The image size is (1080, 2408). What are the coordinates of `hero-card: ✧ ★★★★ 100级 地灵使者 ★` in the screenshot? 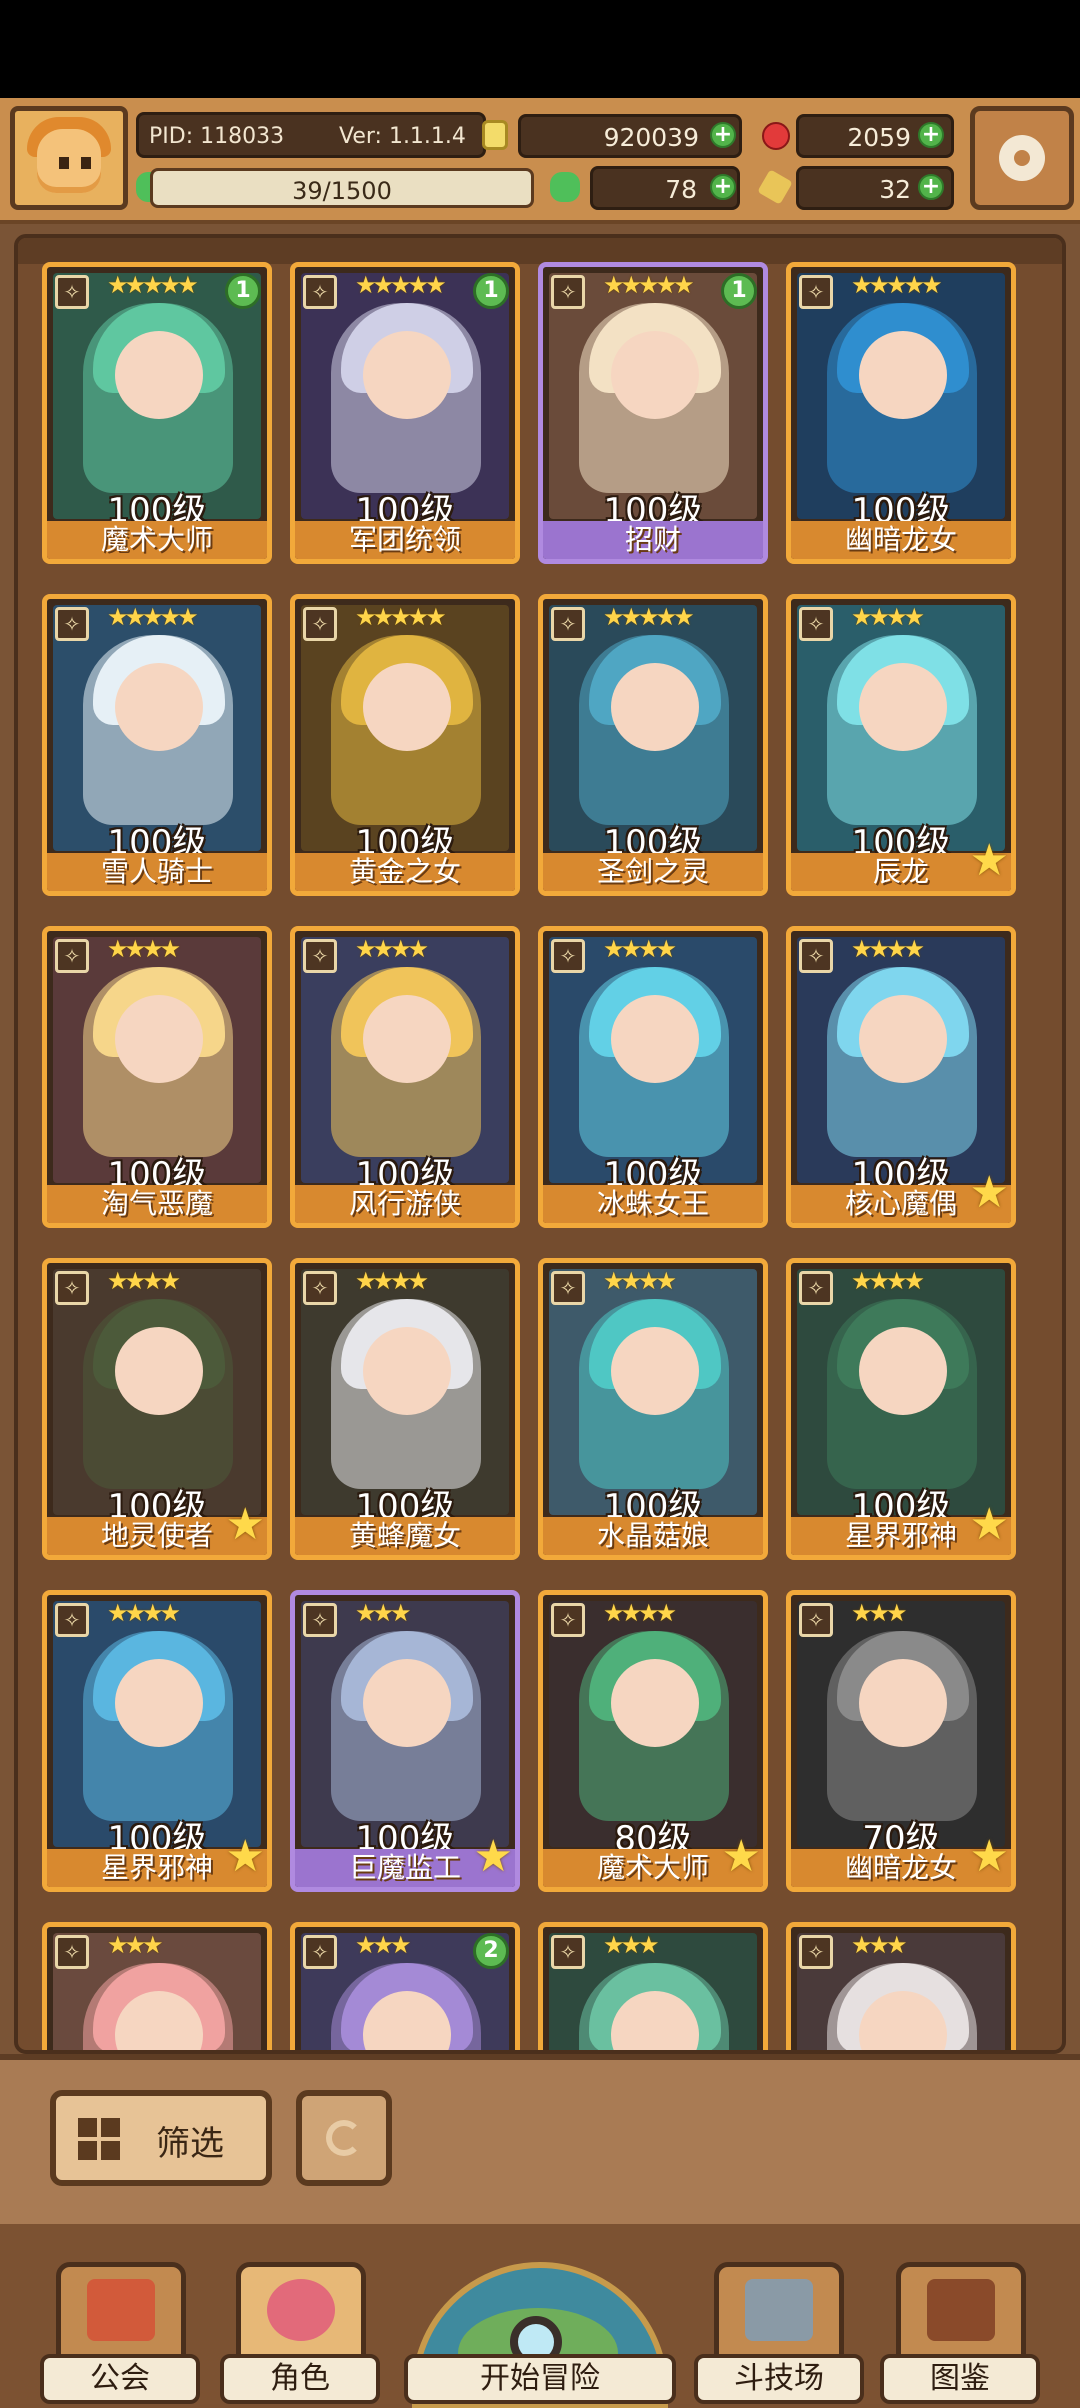 It's located at (157, 1409).